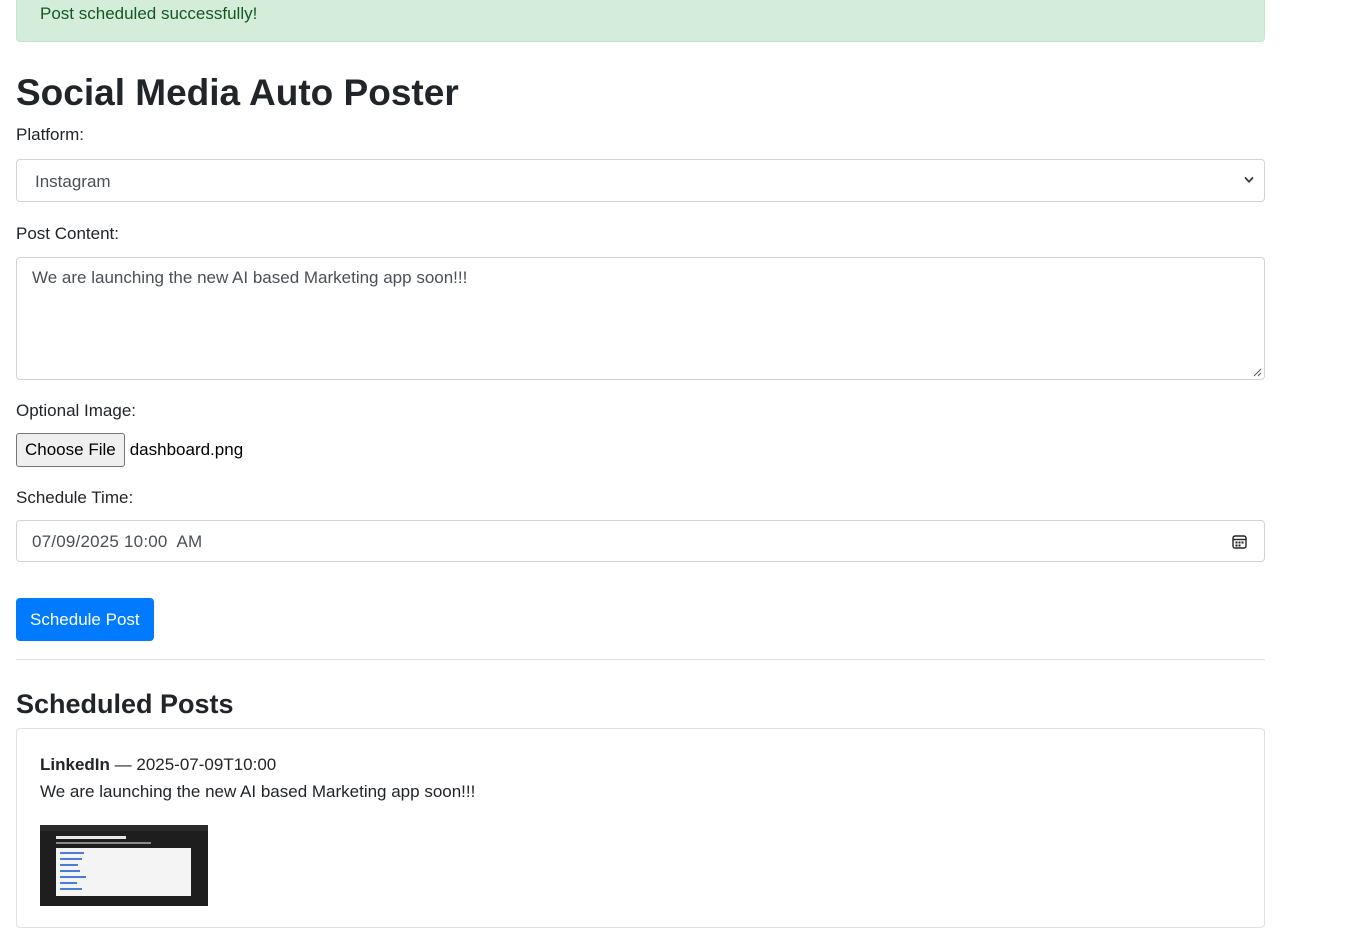 The height and width of the screenshot is (928, 1357). Describe the element at coordinates (640, 180) in the screenshot. I see `platform-select: Instagram` at that location.